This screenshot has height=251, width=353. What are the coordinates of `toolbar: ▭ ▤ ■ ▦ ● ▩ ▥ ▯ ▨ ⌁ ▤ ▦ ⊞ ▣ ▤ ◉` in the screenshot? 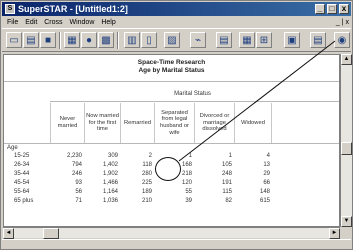 It's located at (176, 40).